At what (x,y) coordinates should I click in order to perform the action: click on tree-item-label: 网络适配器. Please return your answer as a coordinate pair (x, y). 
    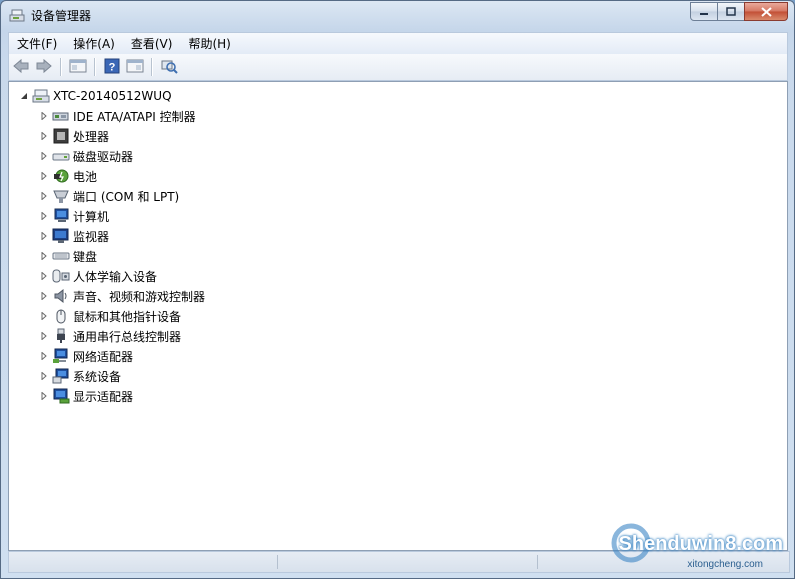
    Looking at the image, I should click on (103, 356).